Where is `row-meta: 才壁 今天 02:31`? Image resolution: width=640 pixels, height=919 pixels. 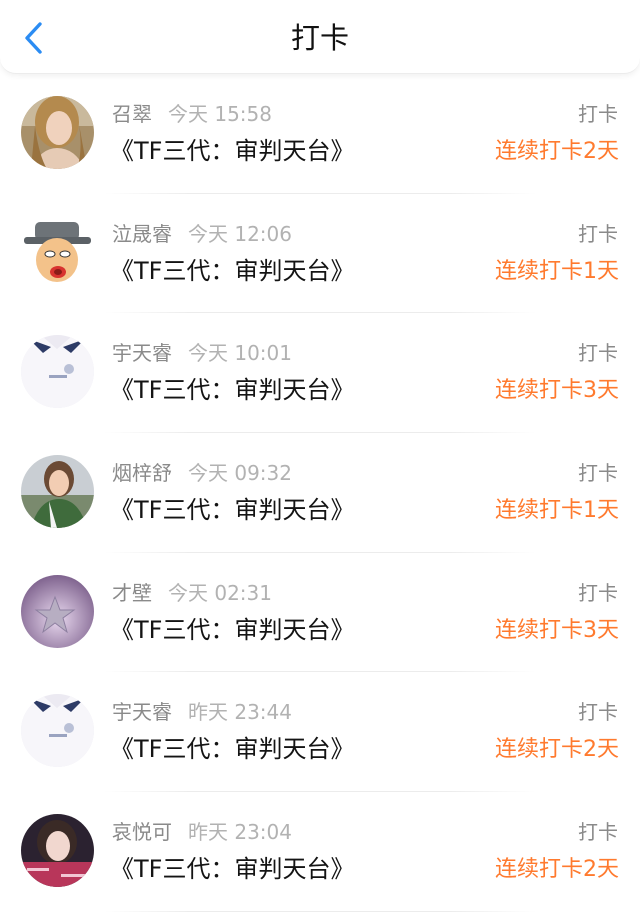
row-meta: 才壁 今天 02:31 is located at coordinates (192, 593).